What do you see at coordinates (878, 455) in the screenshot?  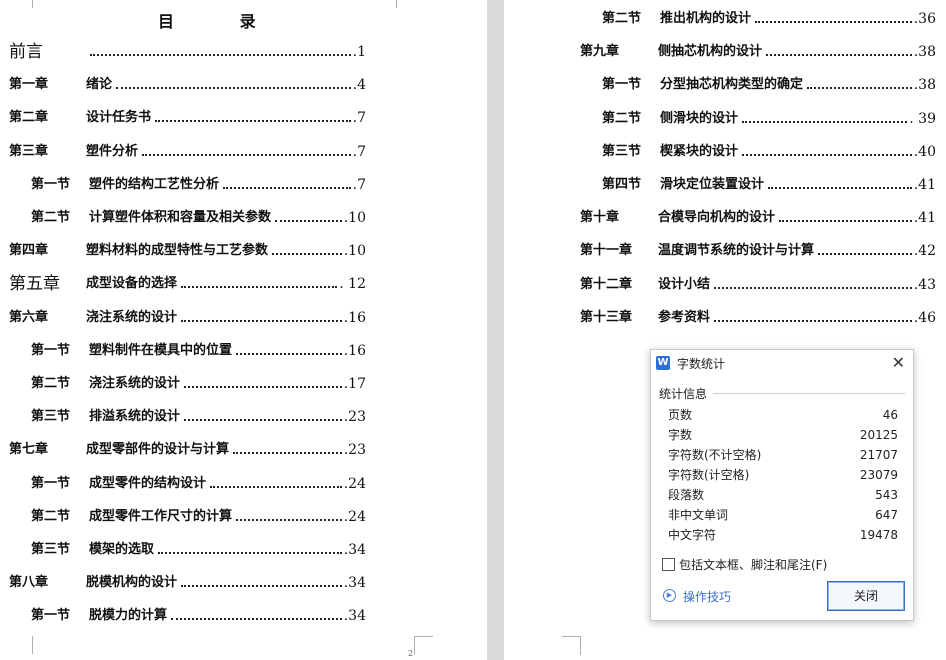 I see `stat-value: 21707` at bounding box center [878, 455].